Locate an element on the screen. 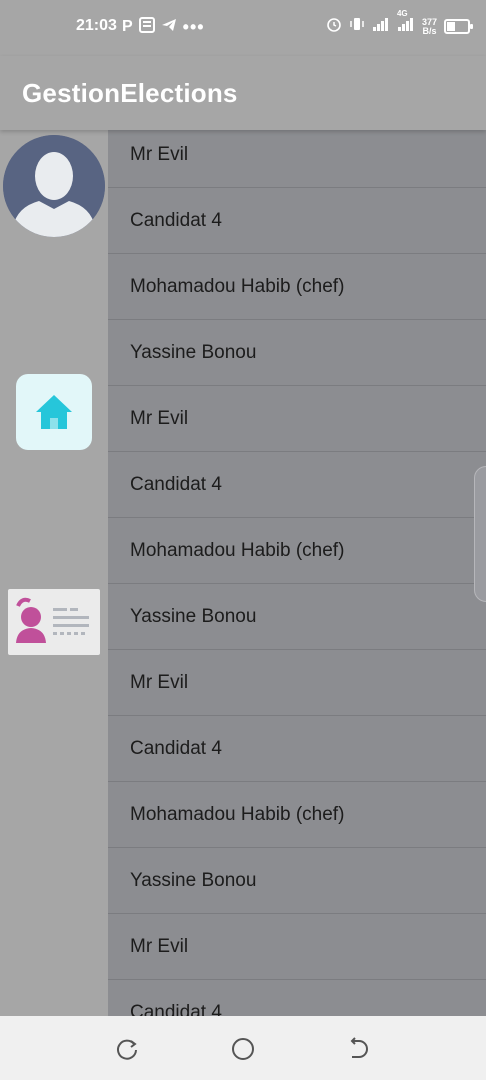  telegram-icon is located at coordinates (169, 27).